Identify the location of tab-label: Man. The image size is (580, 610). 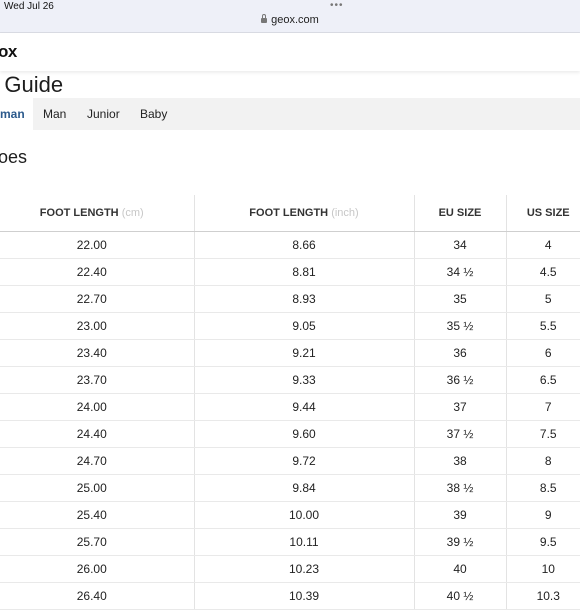
(55, 114).